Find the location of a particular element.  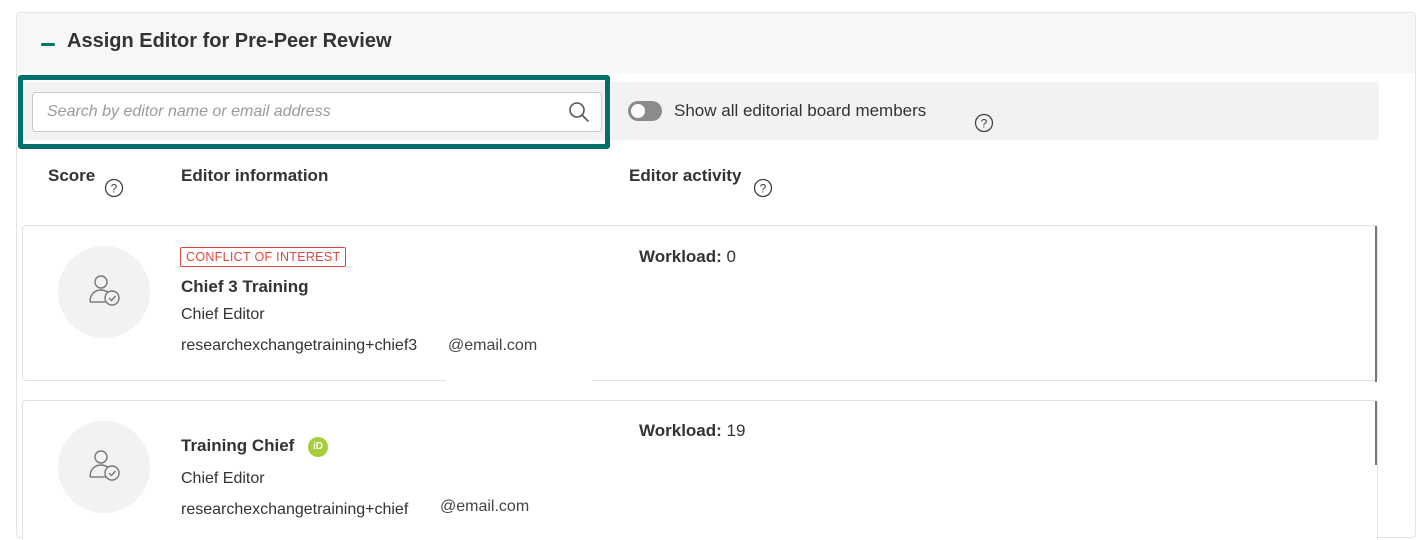

minus-icon is located at coordinates (48, 44).